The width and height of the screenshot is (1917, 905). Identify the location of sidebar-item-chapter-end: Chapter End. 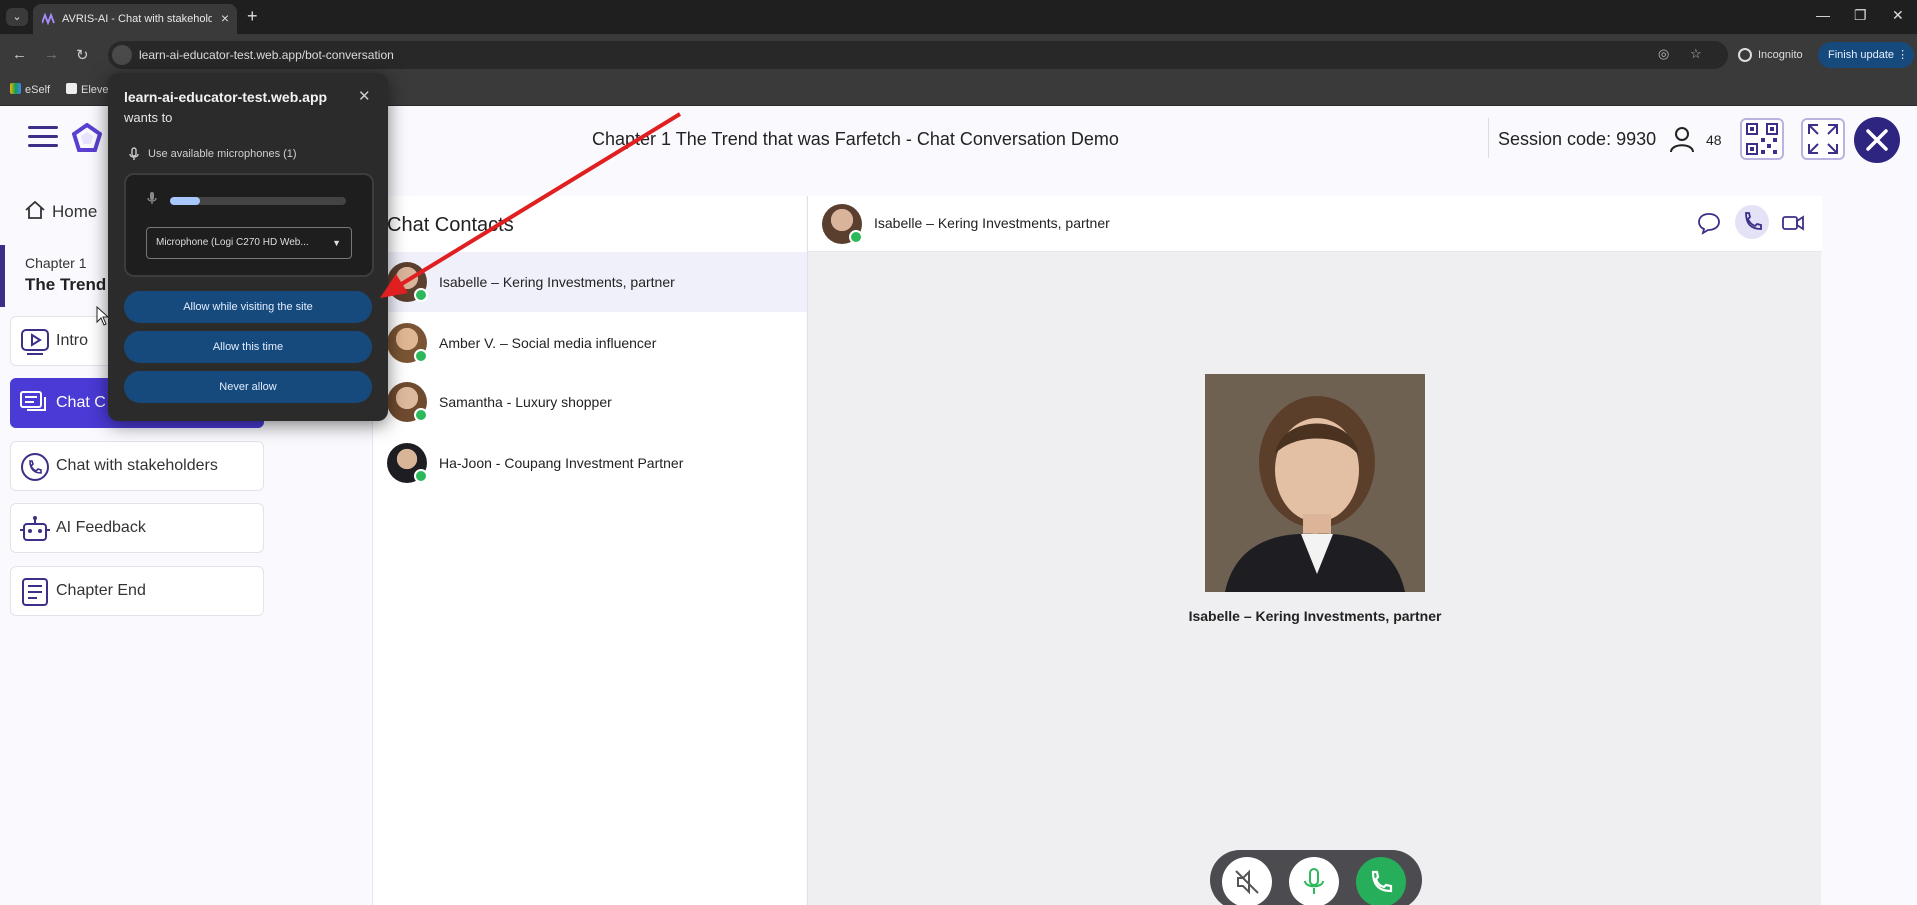
(137, 591).